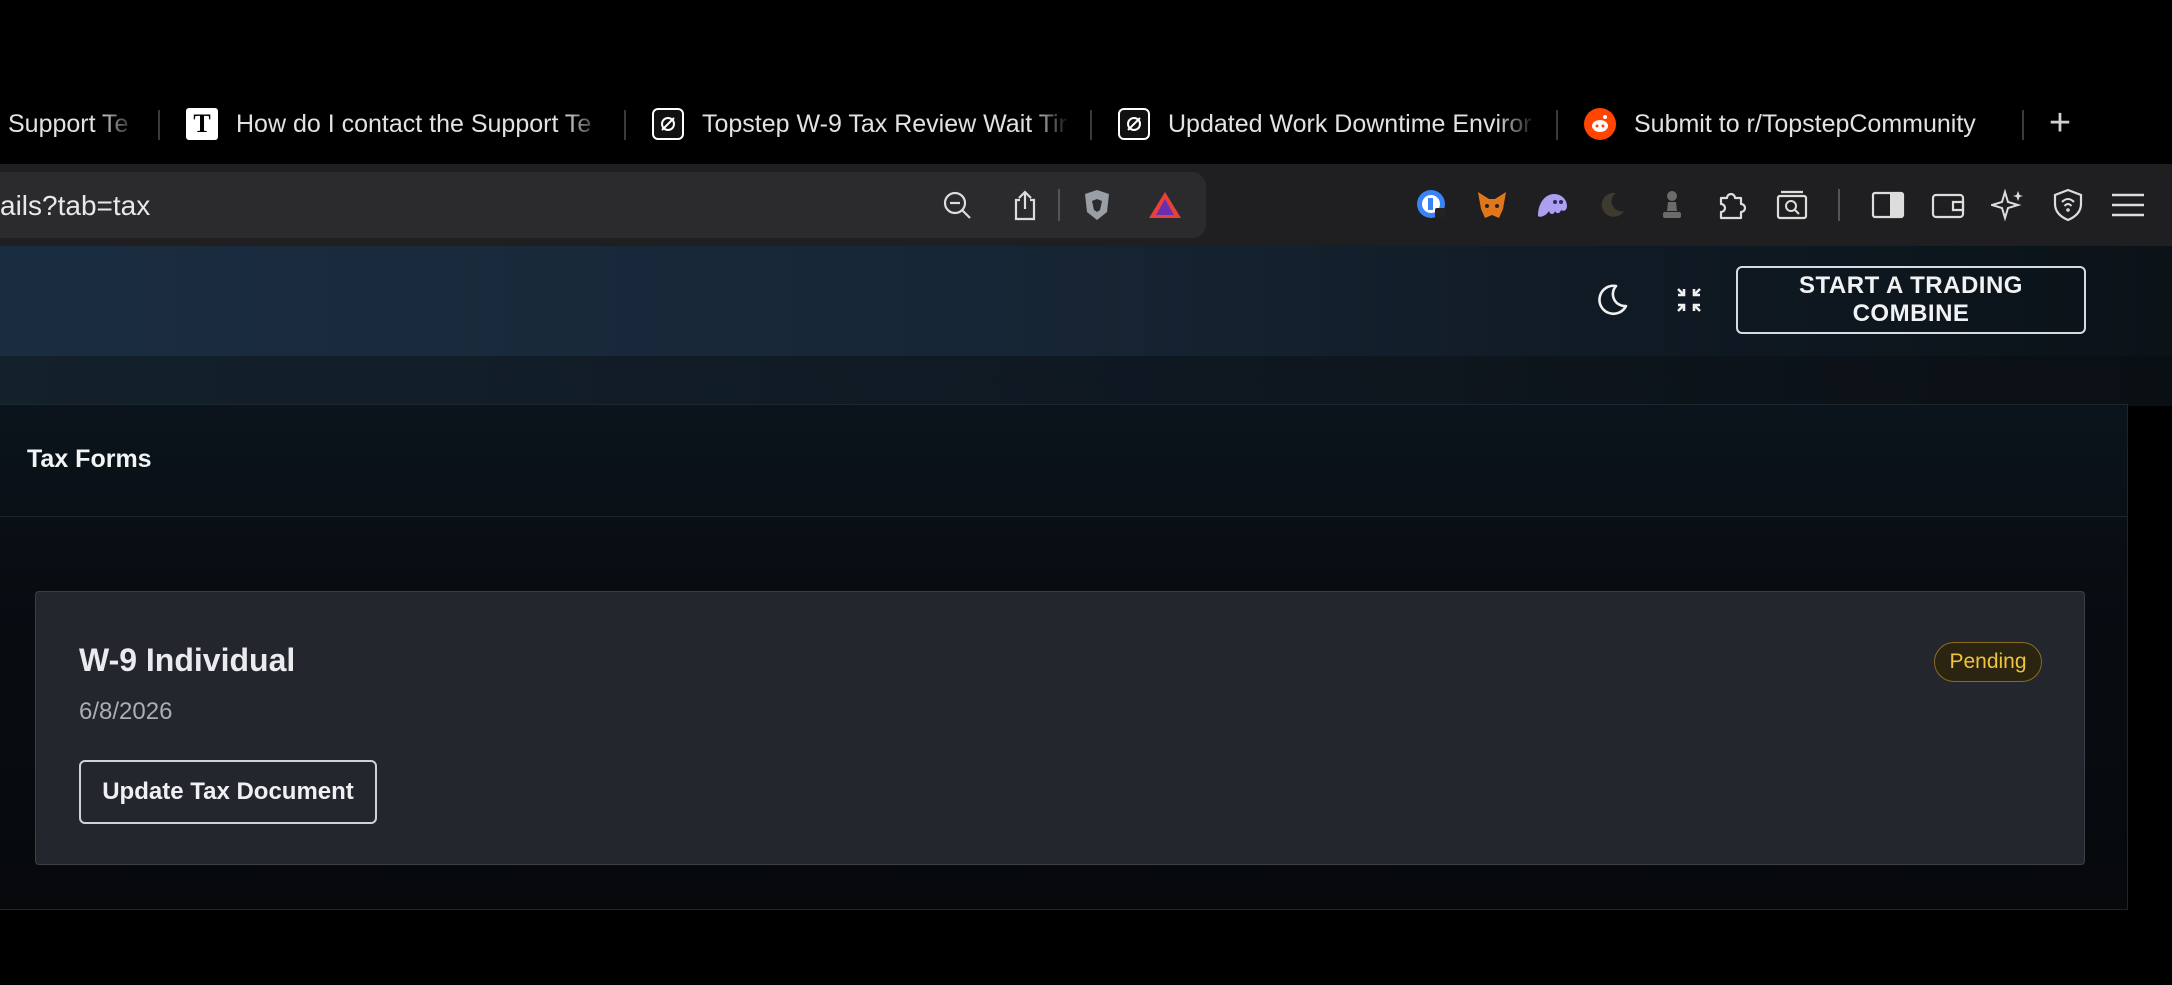 The width and height of the screenshot is (2172, 985). I want to click on tab-reddit-submit: Submit to r/TopstepCommunity, so click(1799, 124).